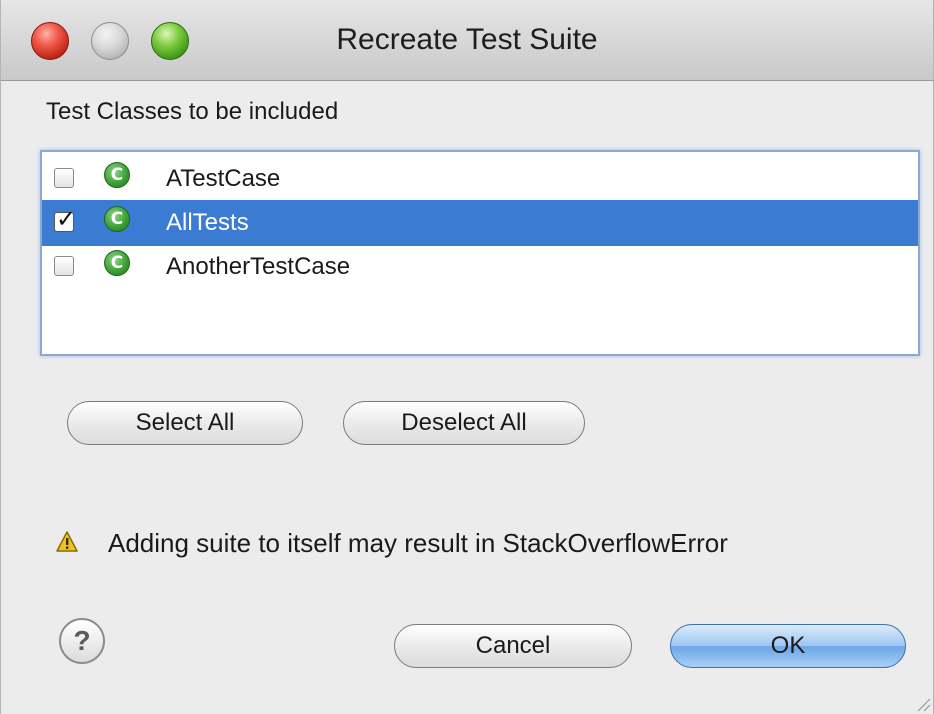 The width and height of the screenshot is (934, 714). Describe the element at coordinates (258, 266) in the screenshot. I see `class-name: AnotherTestCase` at that location.